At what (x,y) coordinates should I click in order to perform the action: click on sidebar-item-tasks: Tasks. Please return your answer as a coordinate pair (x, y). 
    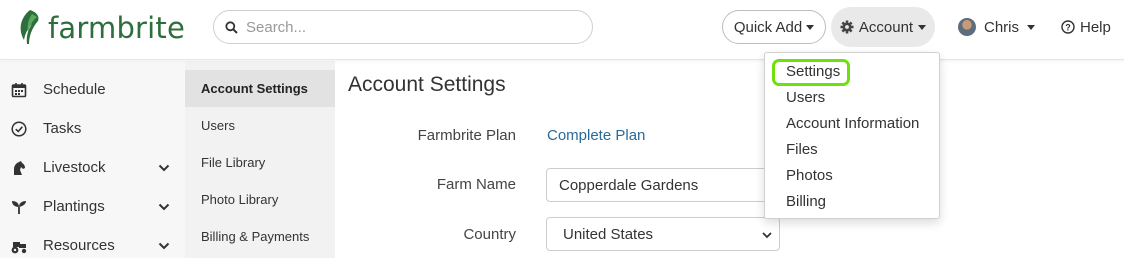
    Looking at the image, I should click on (92, 128).